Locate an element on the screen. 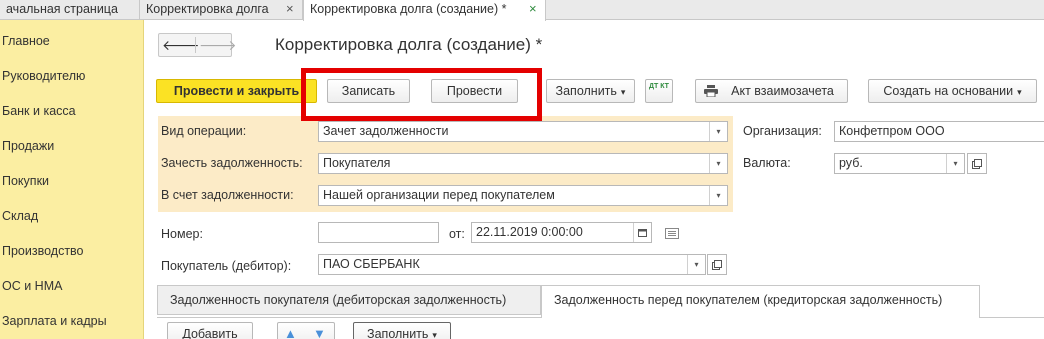 The image size is (1044, 339). post-and-close-button: Провести и закрыть is located at coordinates (236, 91).